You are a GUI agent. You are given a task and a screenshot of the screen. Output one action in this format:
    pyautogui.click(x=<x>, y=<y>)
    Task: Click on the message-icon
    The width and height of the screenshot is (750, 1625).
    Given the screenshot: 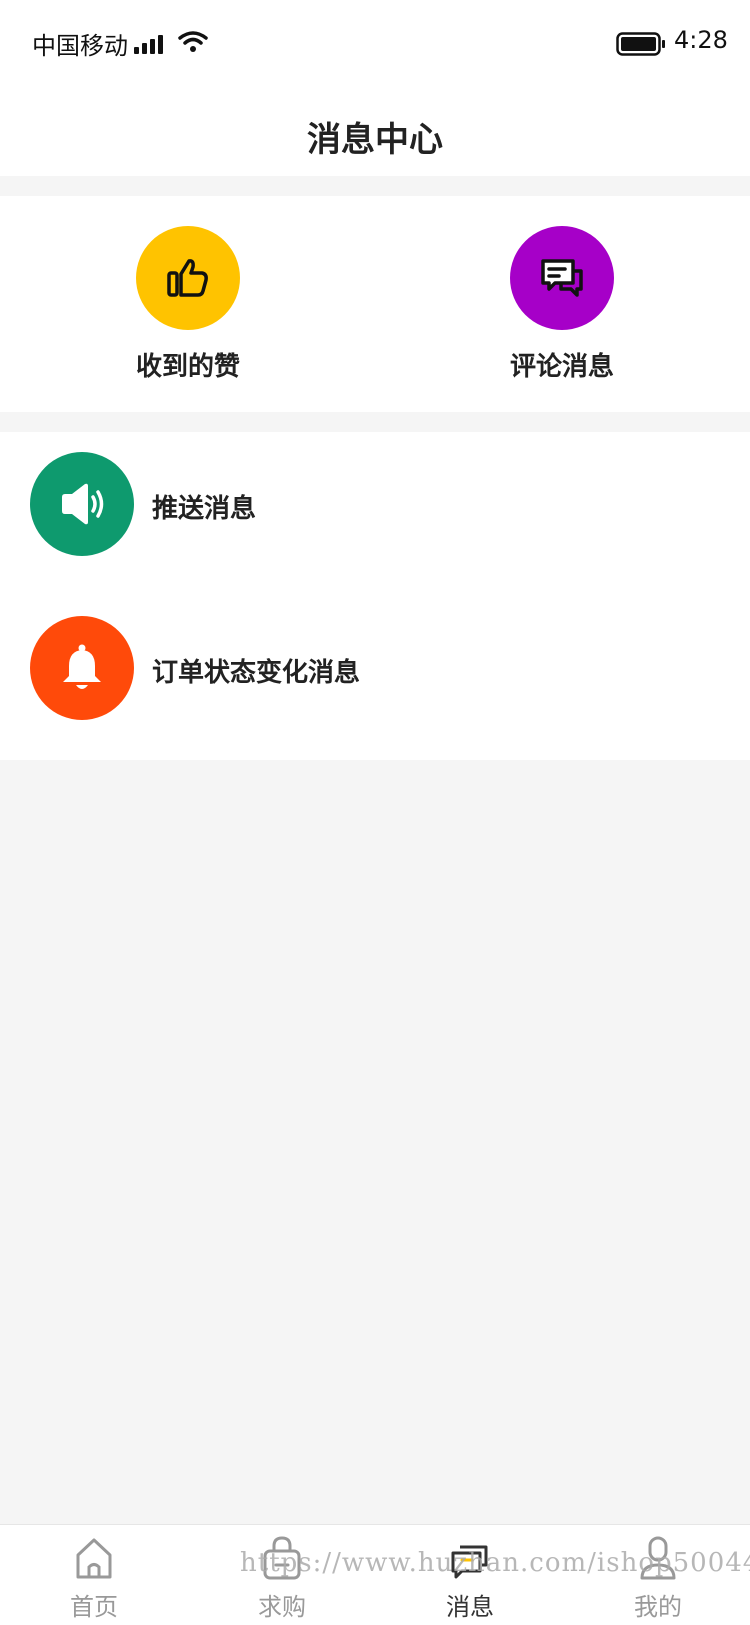 What is the action you would take?
    pyautogui.click(x=469, y=1562)
    